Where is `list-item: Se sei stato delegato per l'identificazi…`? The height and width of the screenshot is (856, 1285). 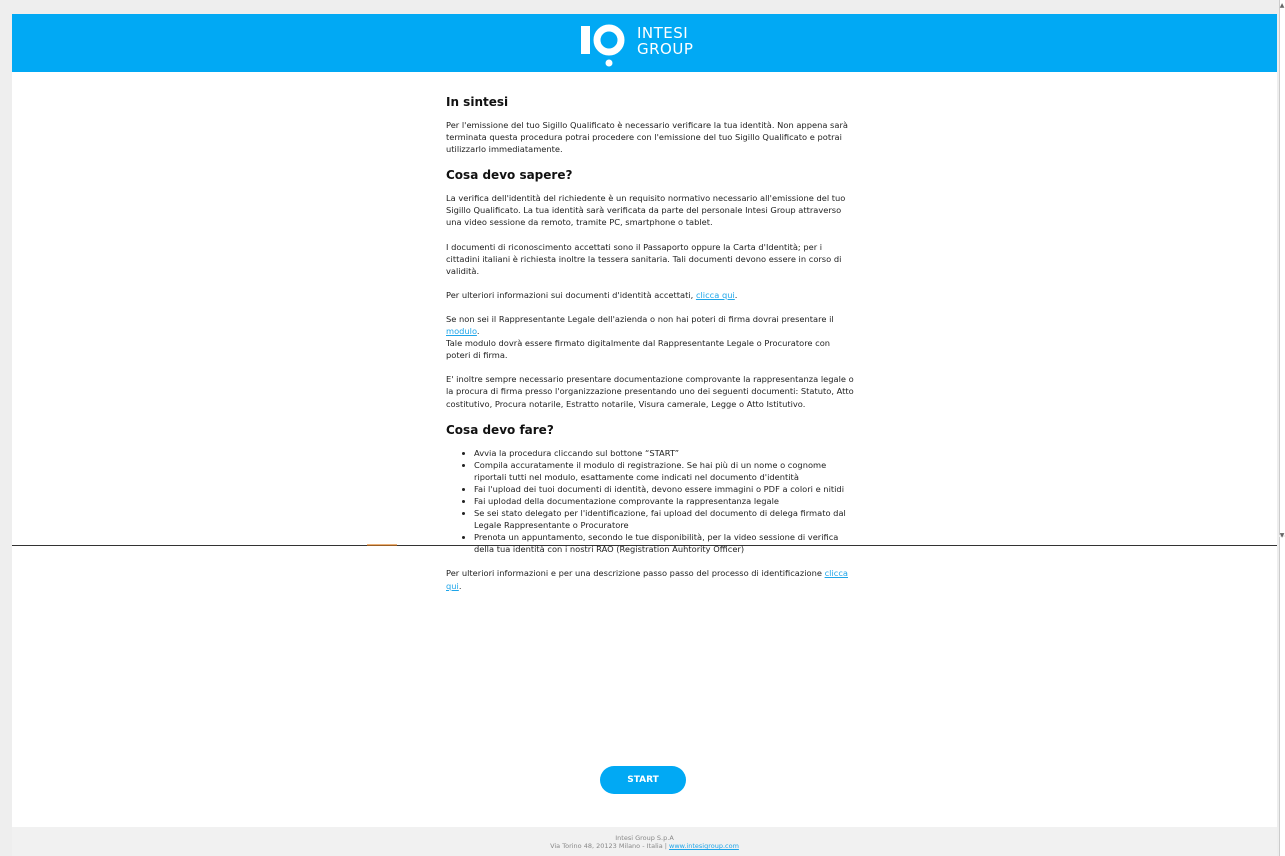
list-item: Se sei stato delegato per l'identificazi… is located at coordinates (665, 519).